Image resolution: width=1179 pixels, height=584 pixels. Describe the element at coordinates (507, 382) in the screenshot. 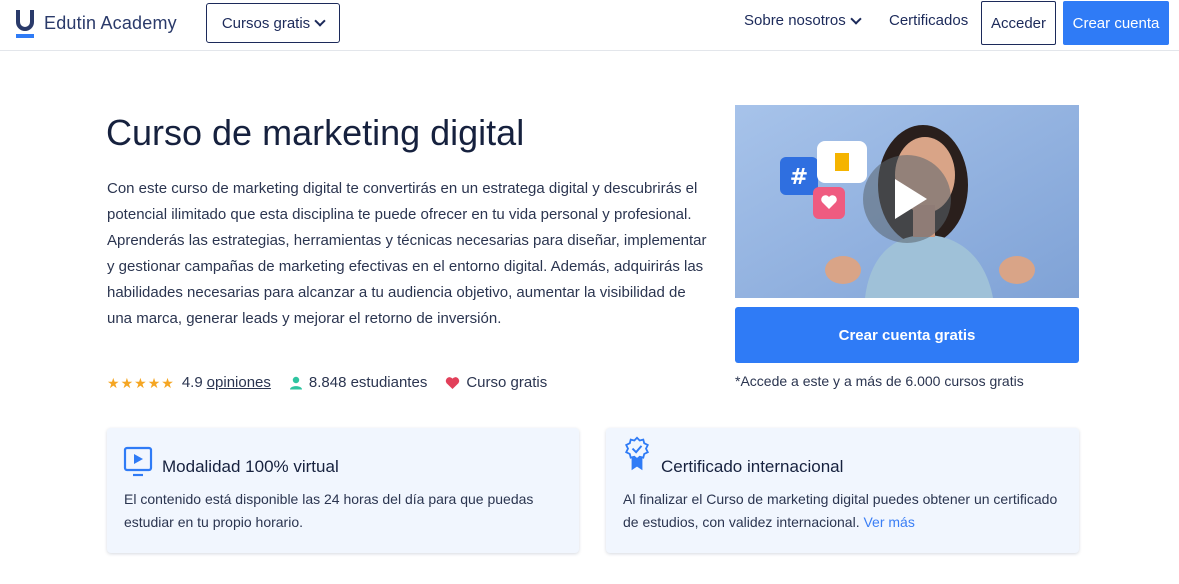

I see `free-course-label: Curso gratis` at that location.